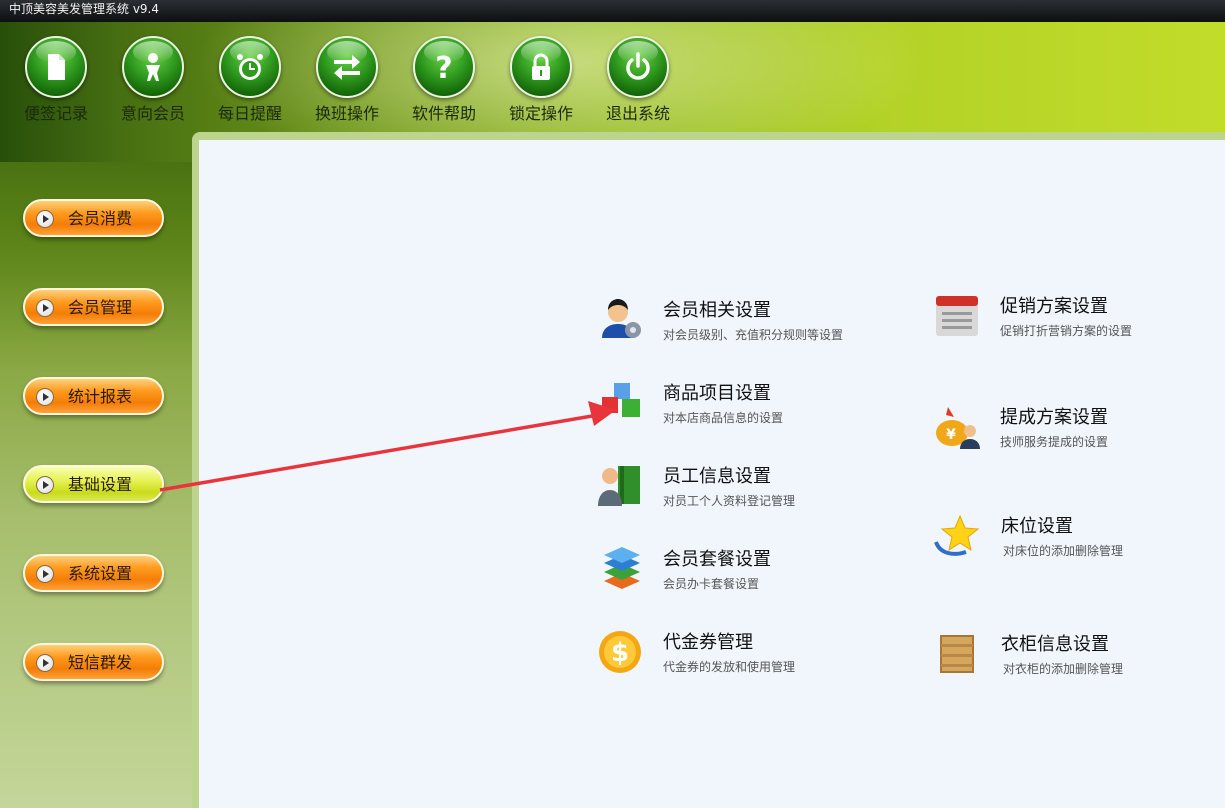  I want to click on sidebar-member-consumption-button: 会员消费, so click(93, 218).